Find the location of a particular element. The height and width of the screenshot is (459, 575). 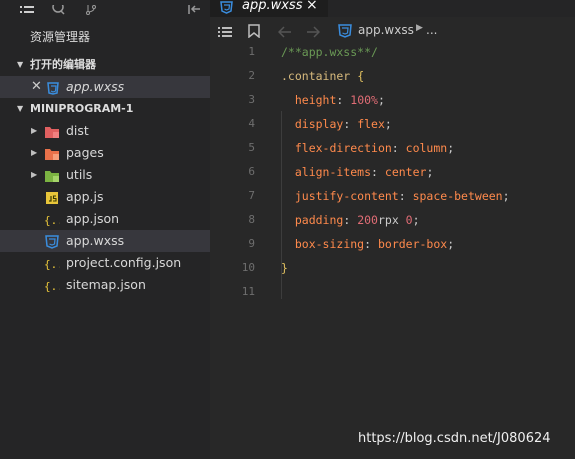

tree-item-app-wxss: app.wxss is located at coordinates (105, 241).